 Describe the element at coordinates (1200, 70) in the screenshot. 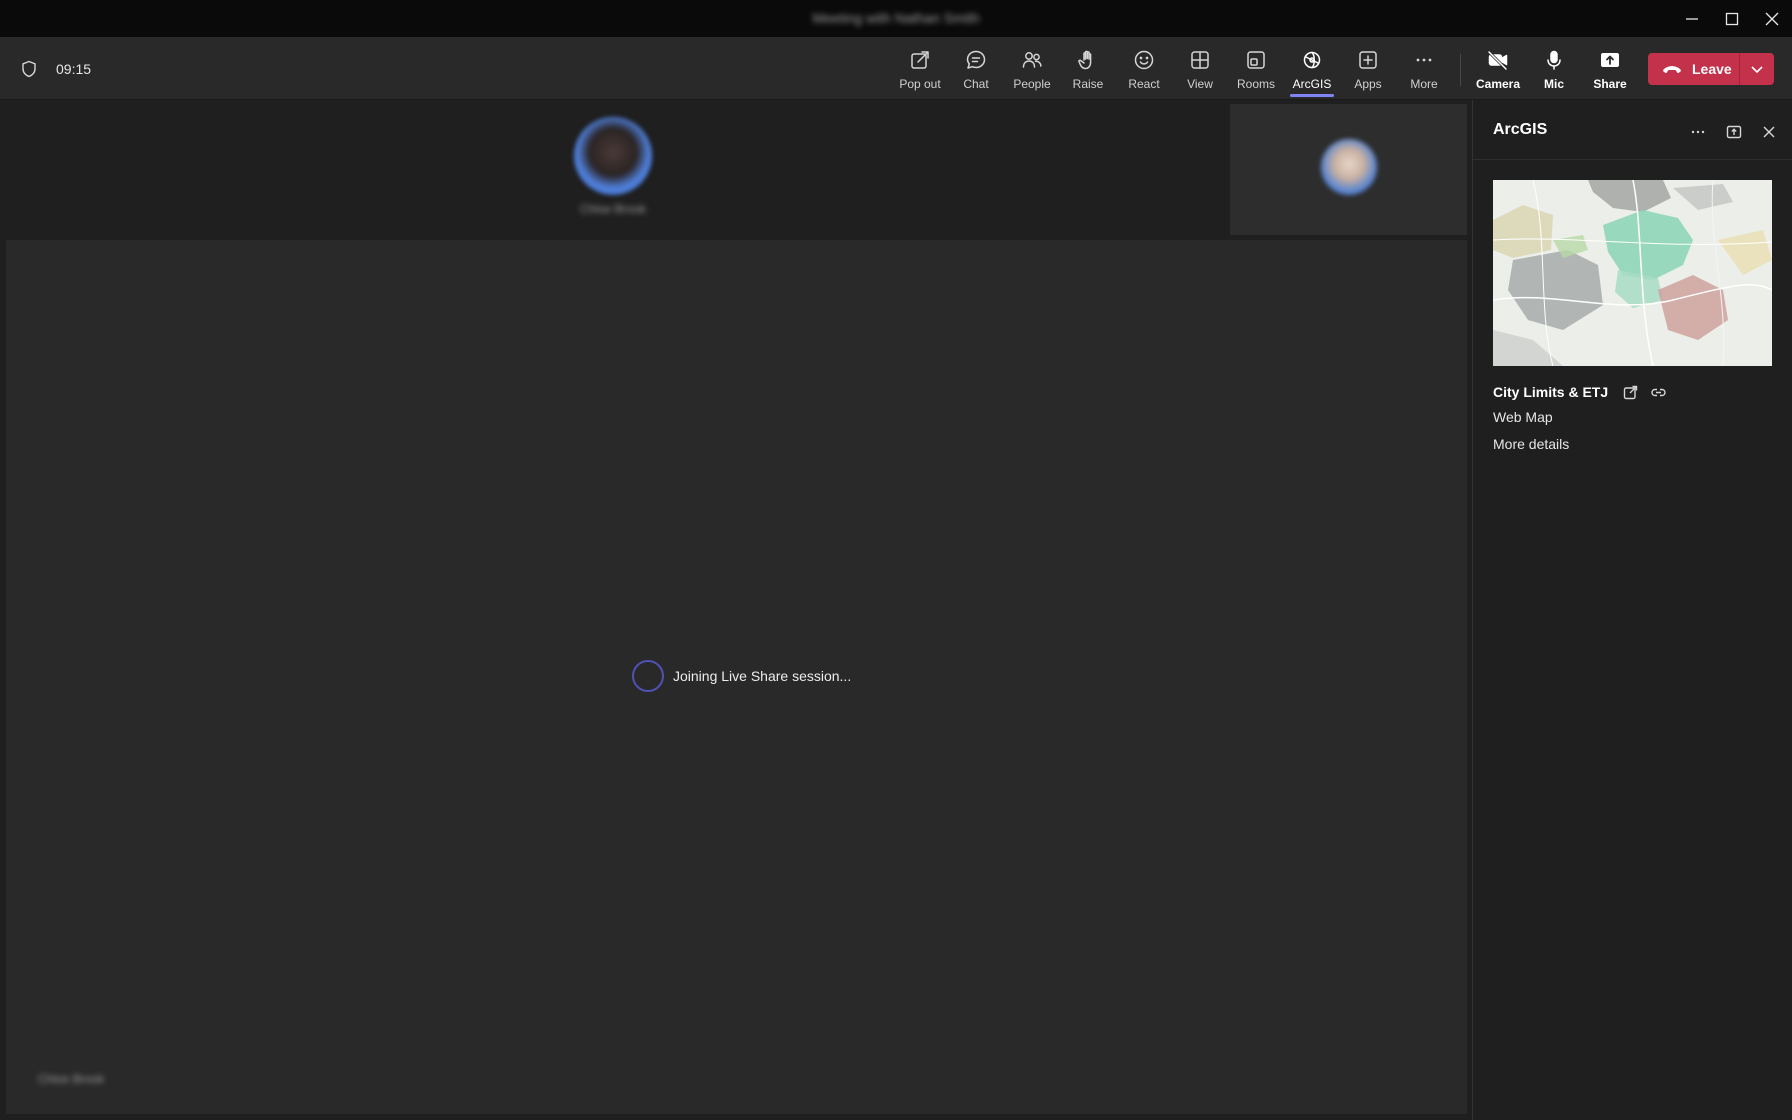

I see `view-button: View` at that location.